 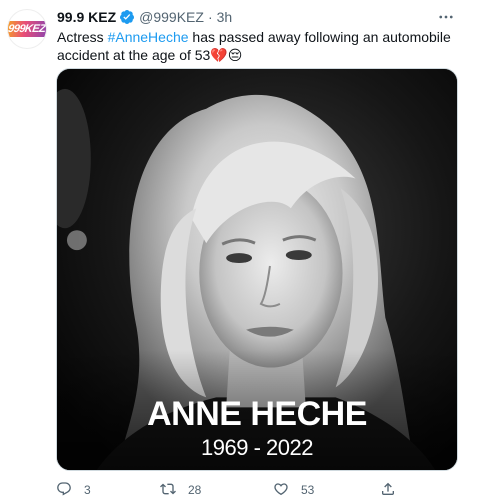 What do you see at coordinates (148, 37) in the screenshot?
I see `hashtag-link: #AnneHeche` at bounding box center [148, 37].